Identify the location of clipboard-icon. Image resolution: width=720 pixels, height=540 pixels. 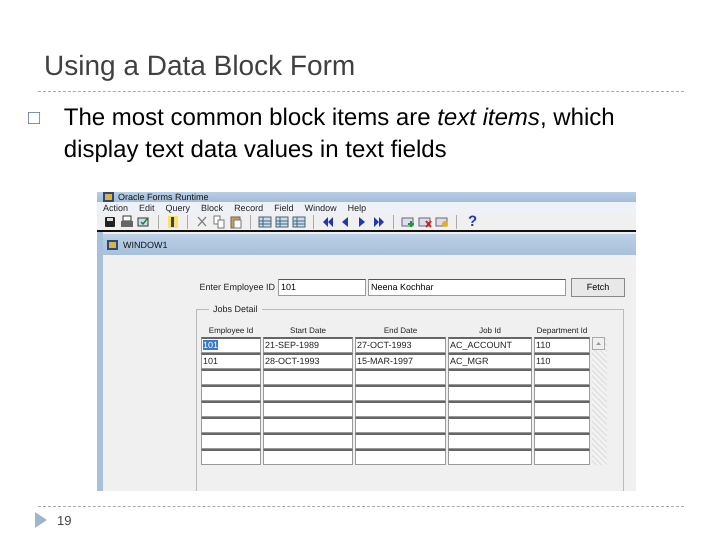
(236, 221).